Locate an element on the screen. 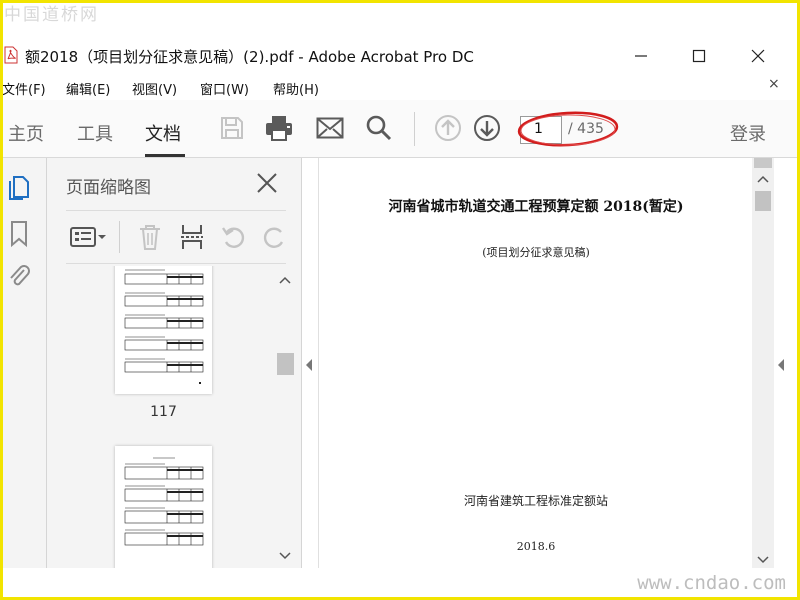 The image size is (800, 600). document-title: 河南省城市轨道交通工程预算定额 2018(暂定) is located at coordinates (536, 207).